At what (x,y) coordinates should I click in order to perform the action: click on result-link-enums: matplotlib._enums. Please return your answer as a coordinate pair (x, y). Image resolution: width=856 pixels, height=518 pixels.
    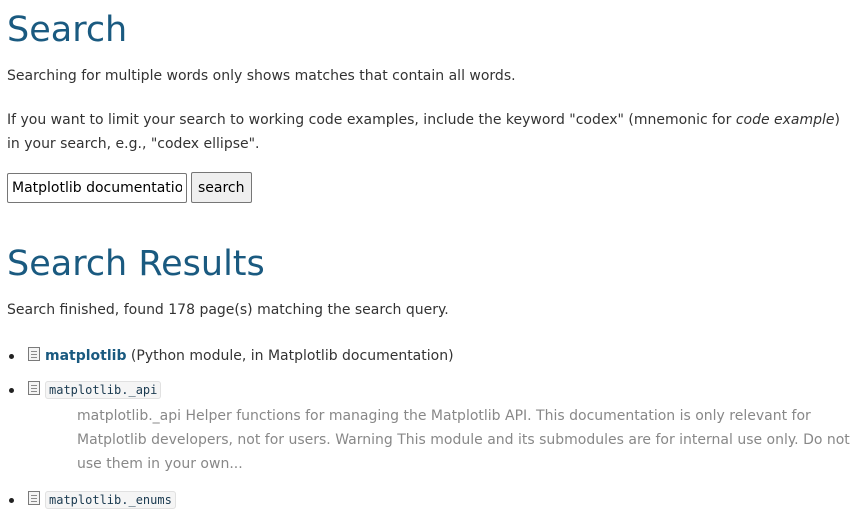
    Looking at the image, I should click on (110, 500).